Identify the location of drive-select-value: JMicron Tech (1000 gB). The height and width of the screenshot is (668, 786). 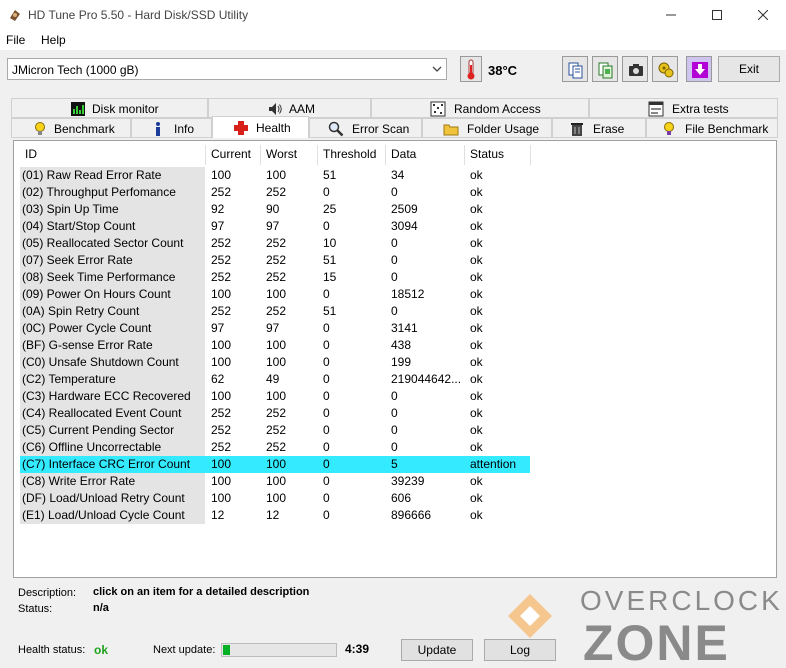
(75, 70).